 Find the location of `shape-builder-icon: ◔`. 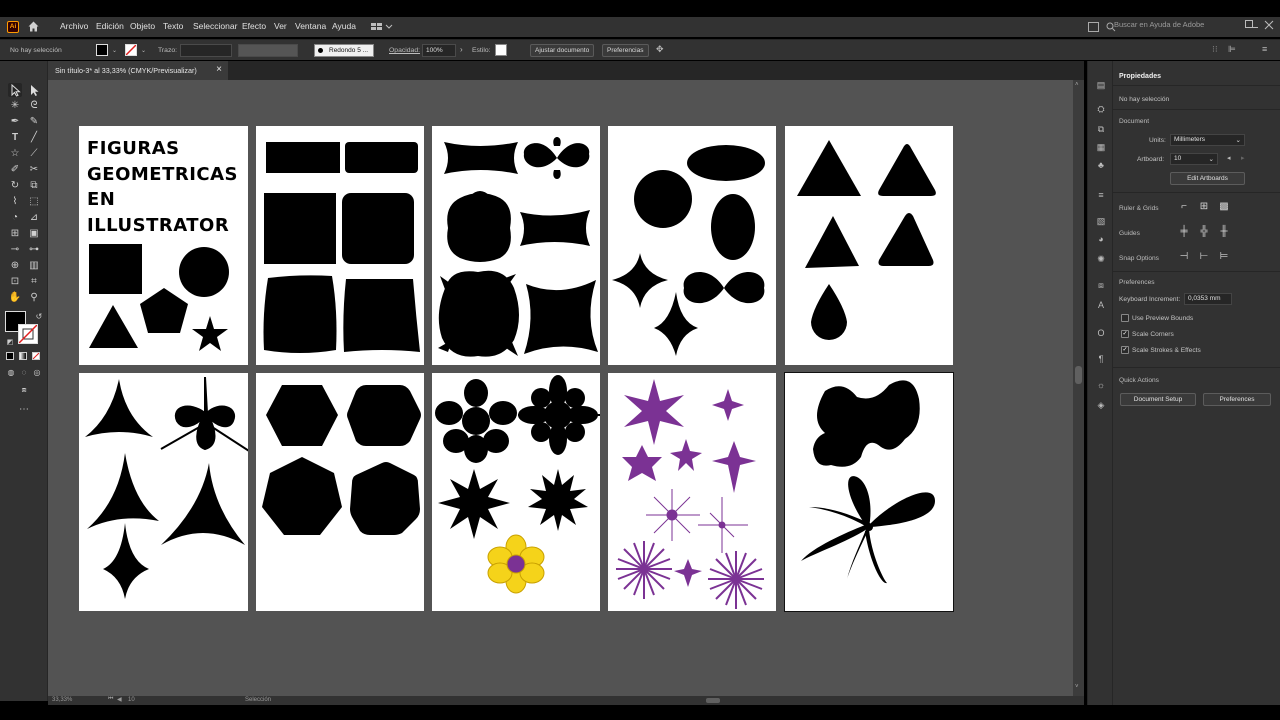

shape-builder-icon: ◔ is located at coordinates (15, 218).